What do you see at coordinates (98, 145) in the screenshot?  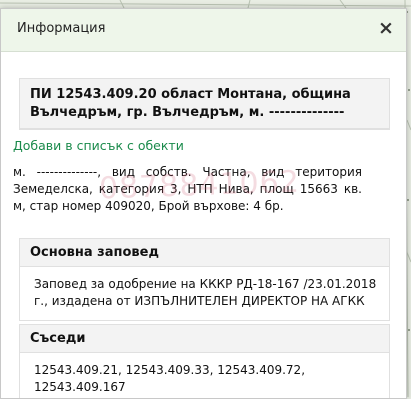 I see `add-to-list-link: Добави в списък с обекти` at bounding box center [98, 145].